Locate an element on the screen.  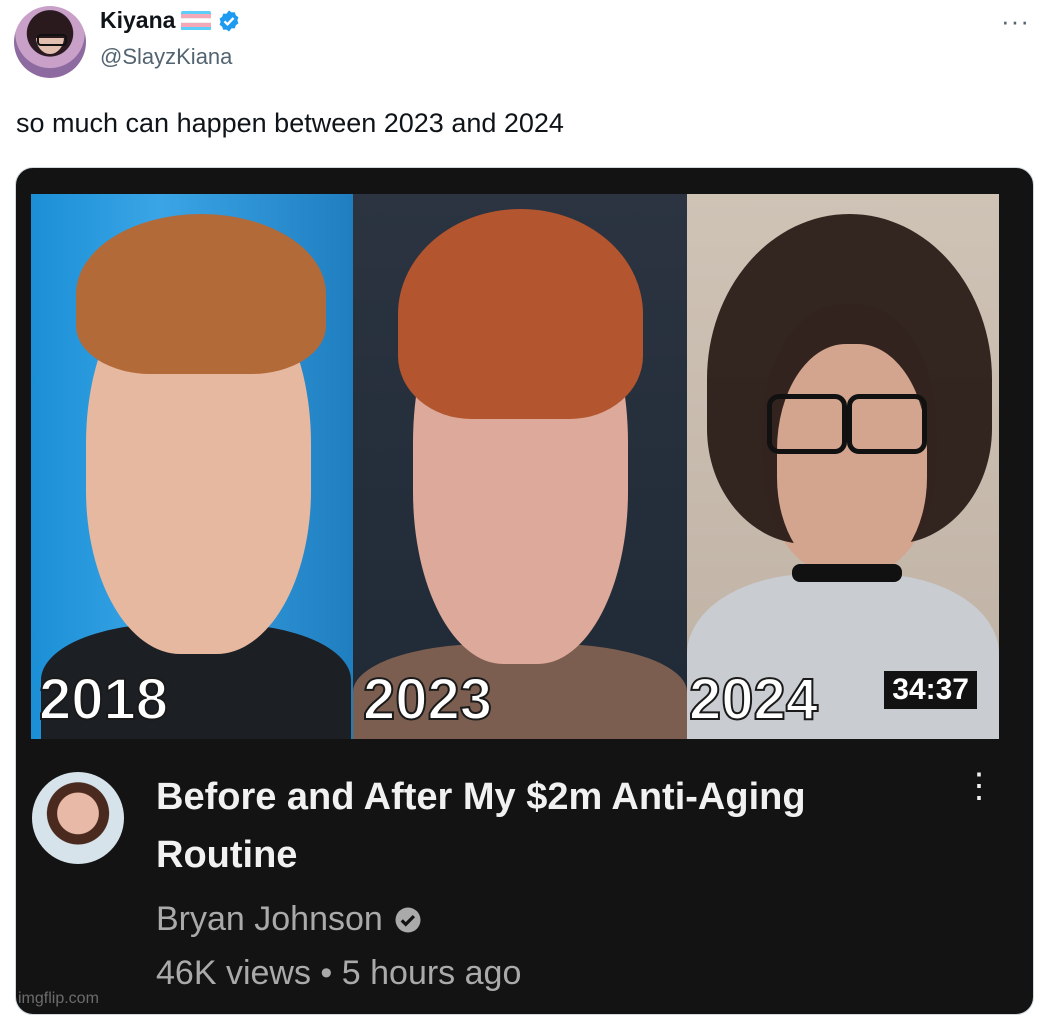
author-avatar is located at coordinates (50, 42).